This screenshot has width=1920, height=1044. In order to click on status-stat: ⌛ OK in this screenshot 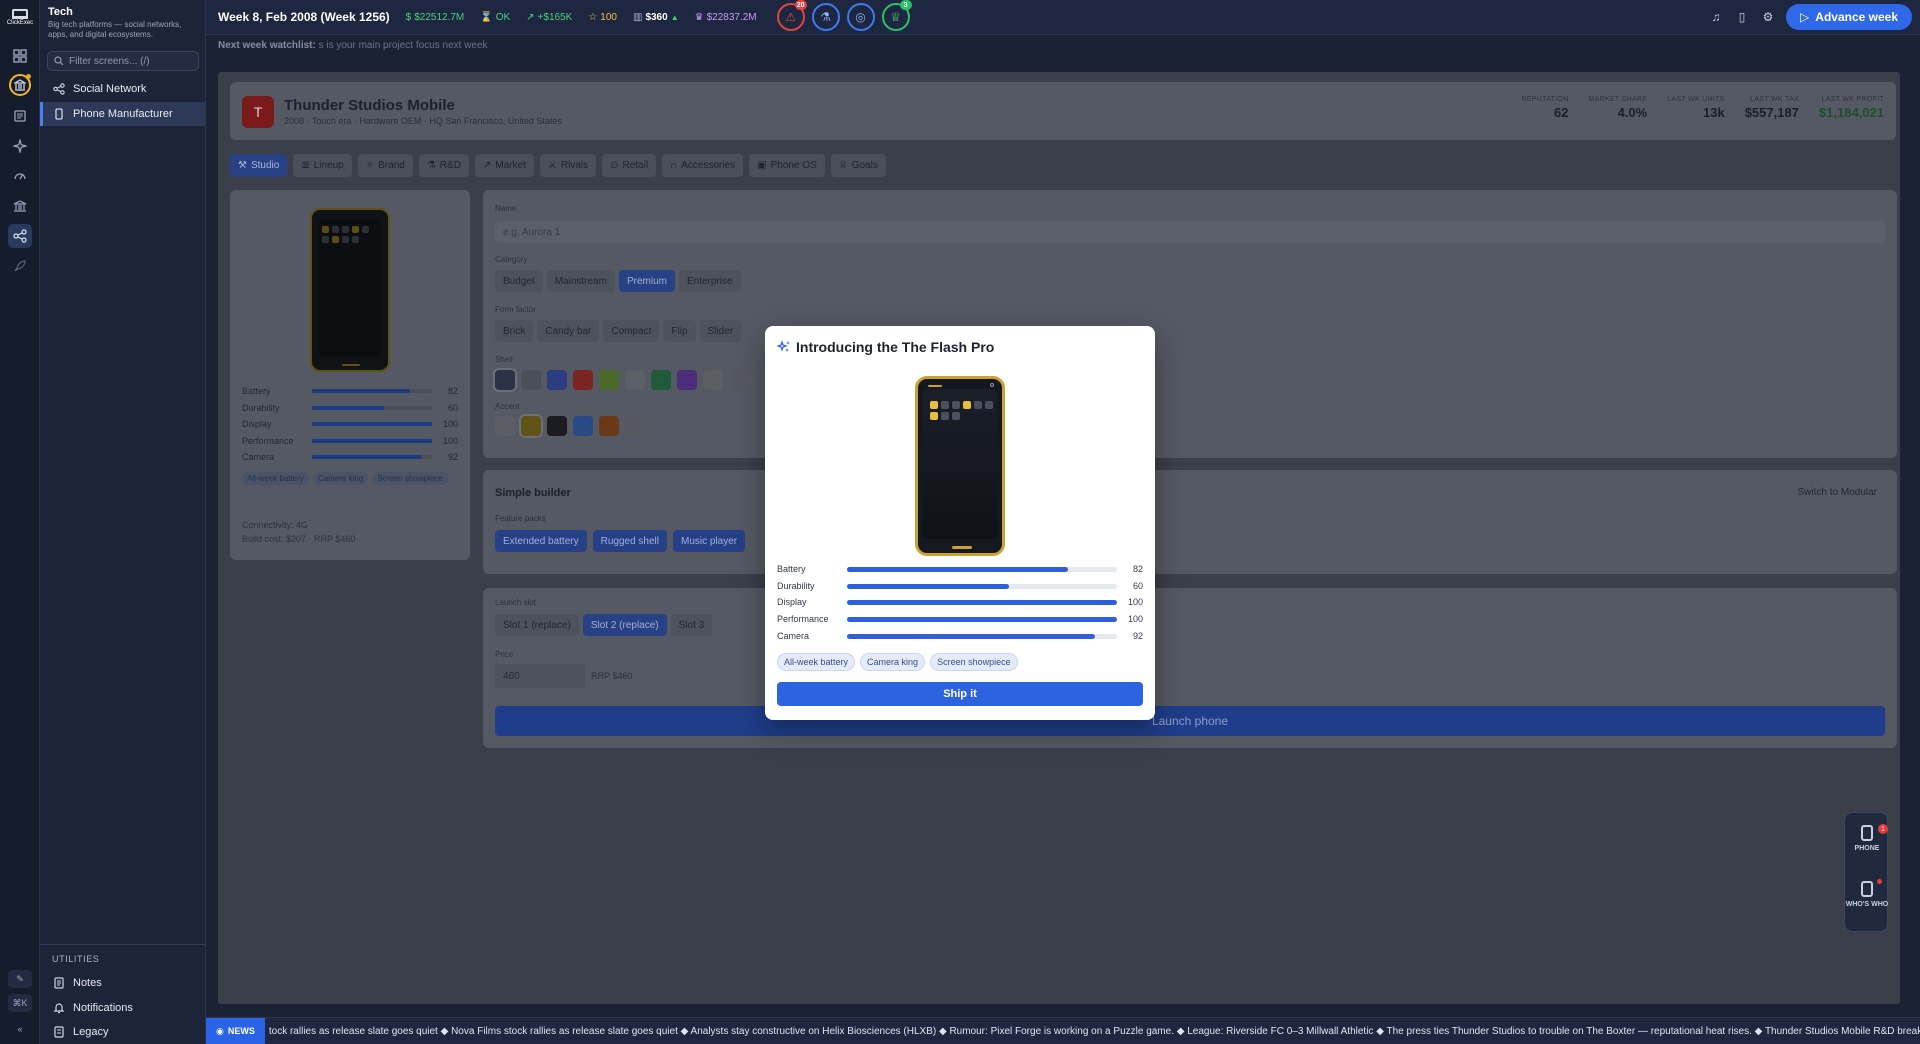, I will do `click(495, 17)`.